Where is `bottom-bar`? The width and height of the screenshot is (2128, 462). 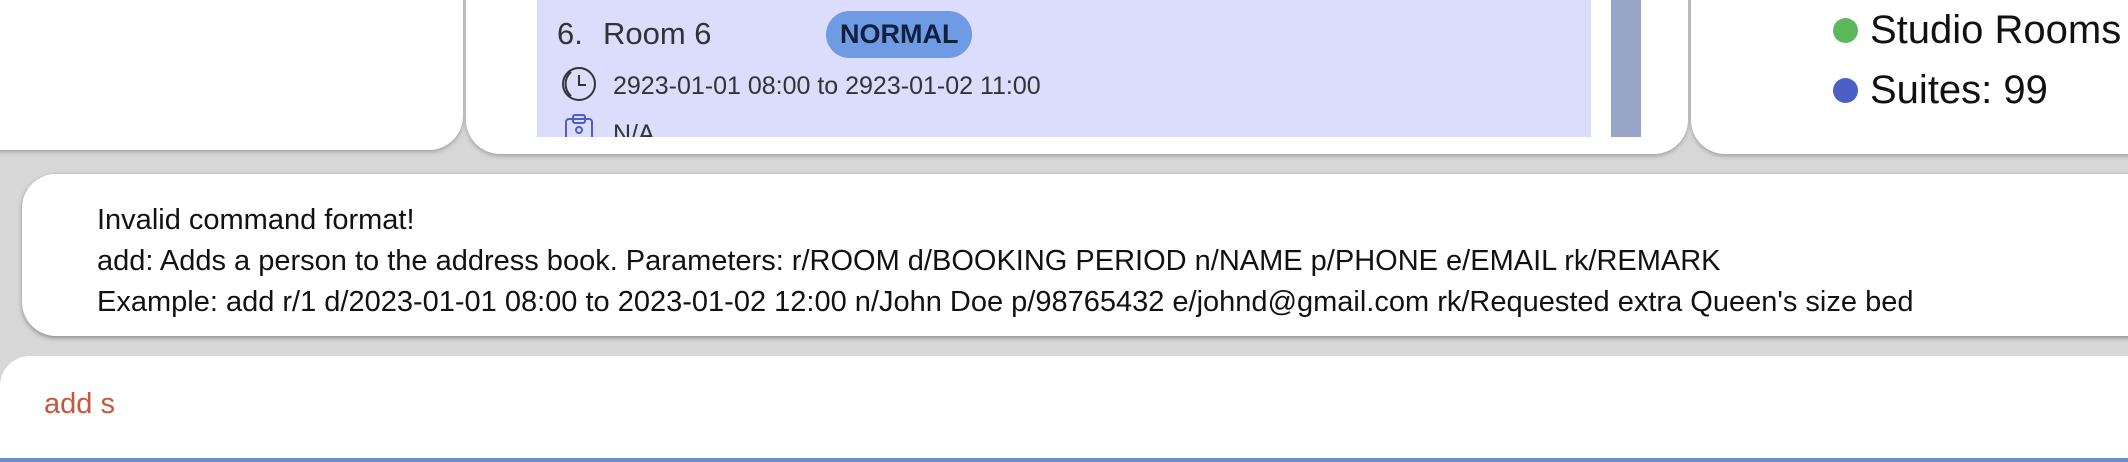 bottom-bar is located at coordinates (1064, 460).